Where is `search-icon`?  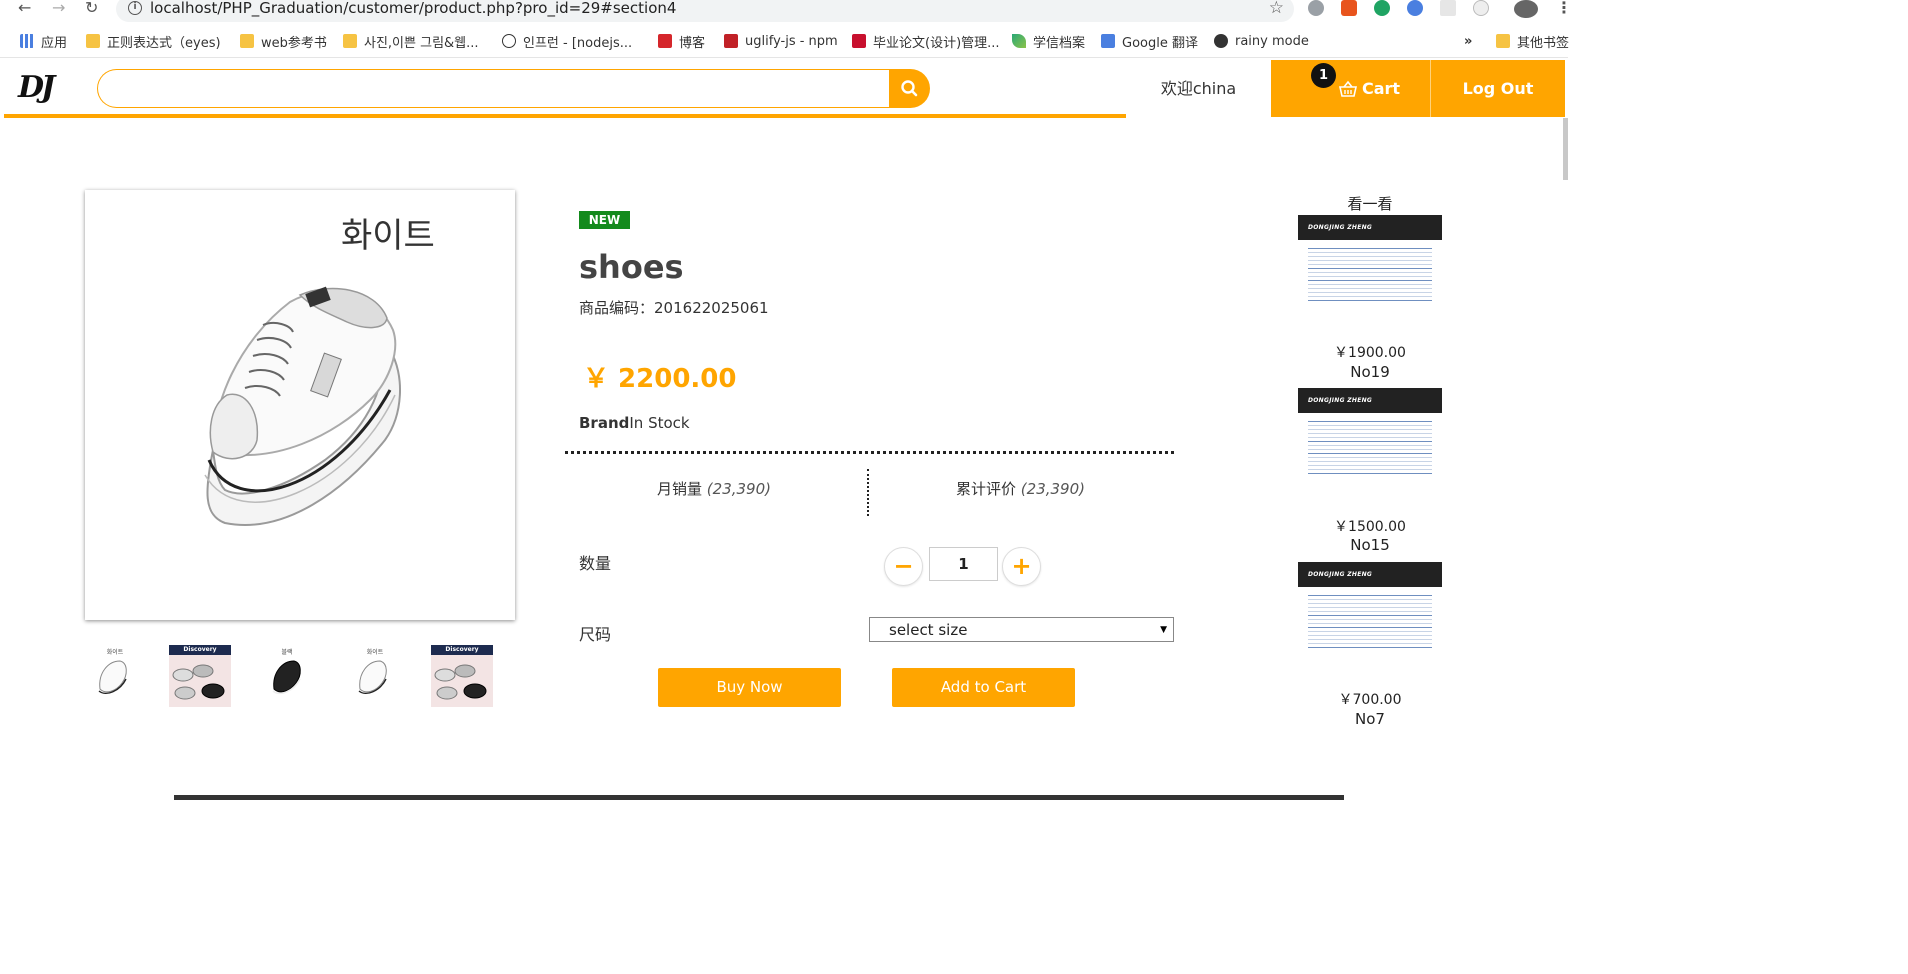
search-icon is located at coordinates (909, 88).